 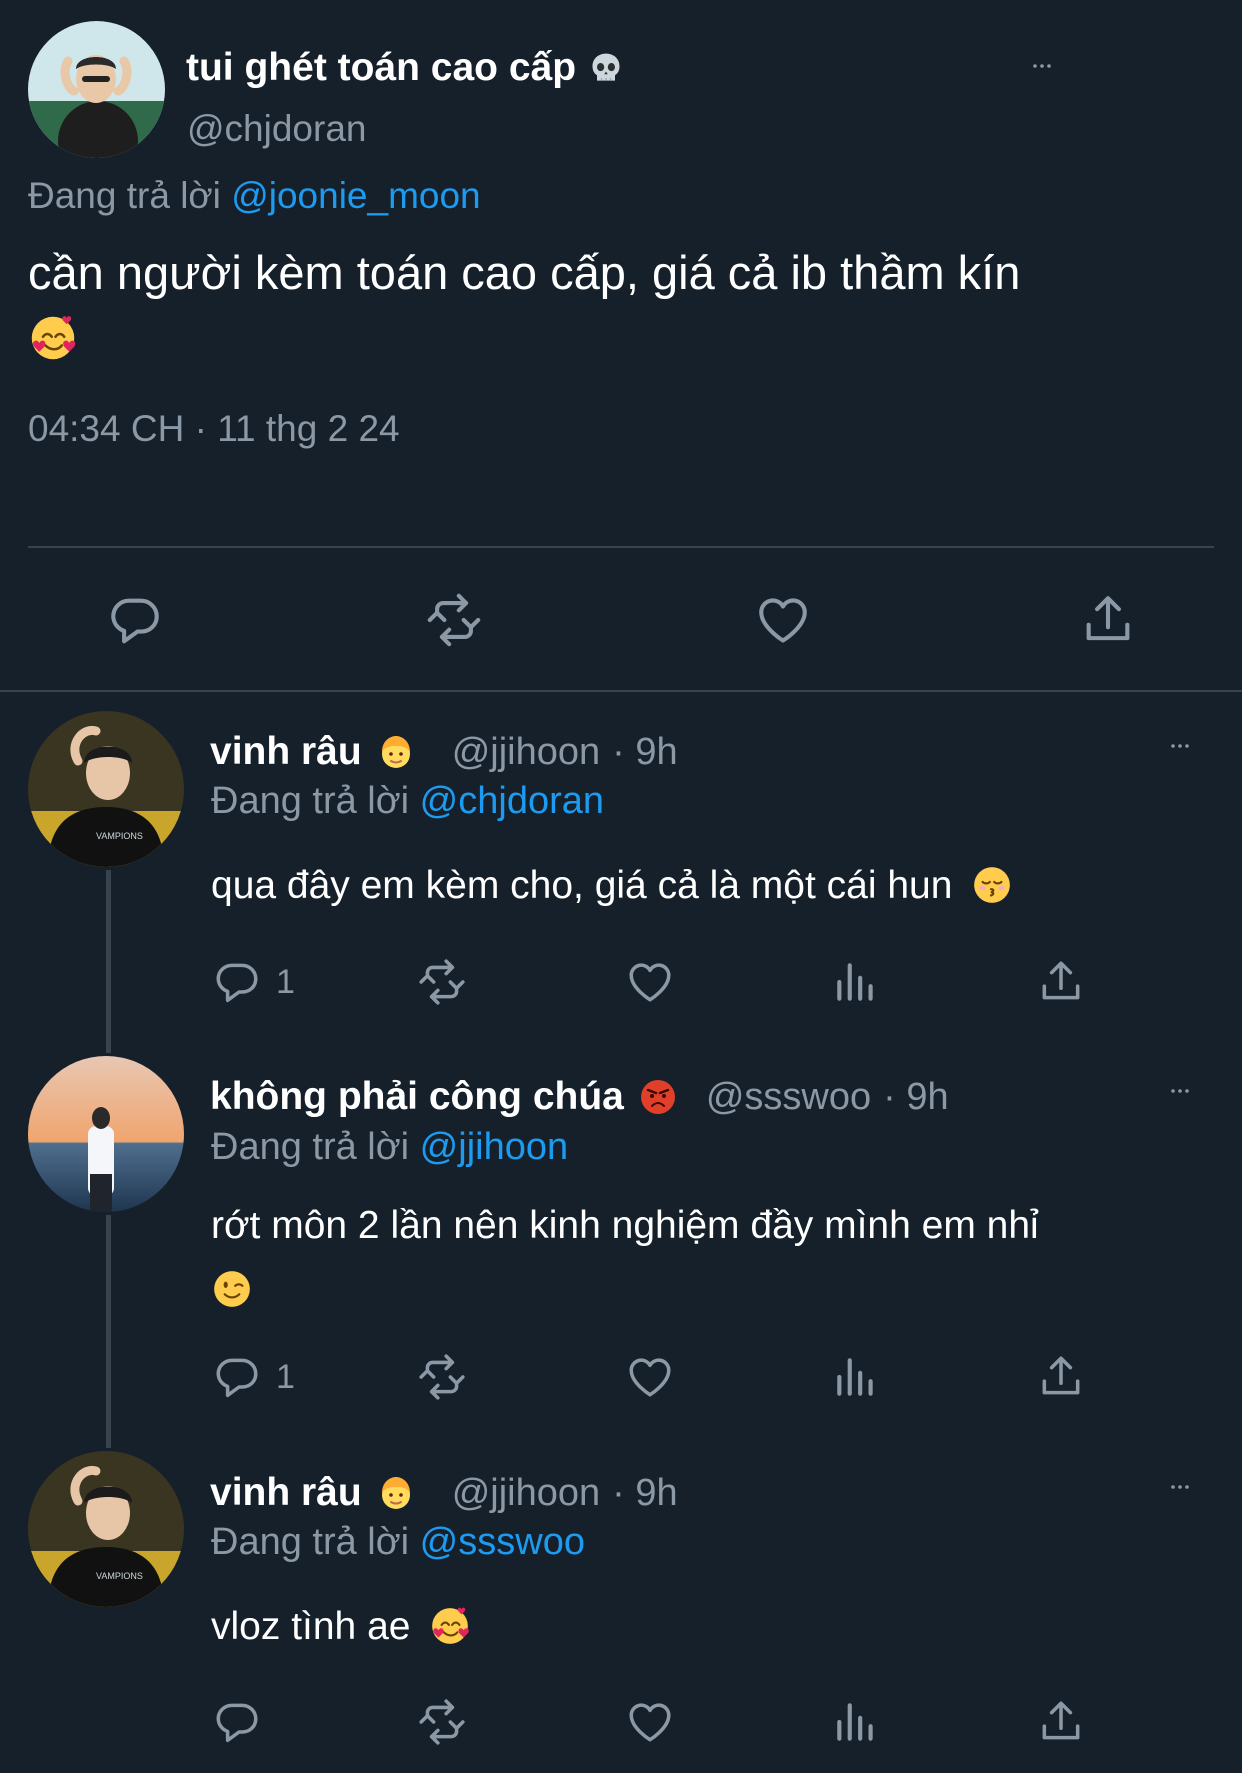 I want to click on angry-face-icon, so click(x=658, y=1097).